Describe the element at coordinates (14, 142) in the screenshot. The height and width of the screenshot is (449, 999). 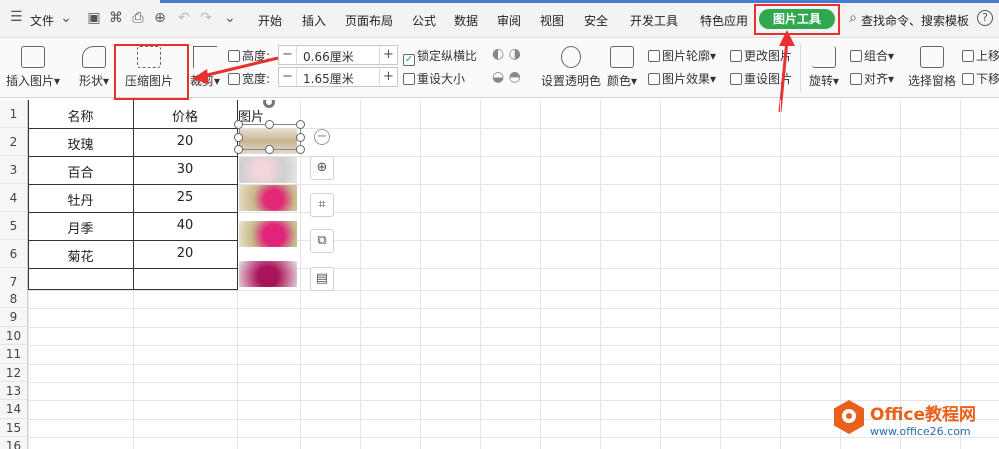
I see `row-header: 2` at that location.